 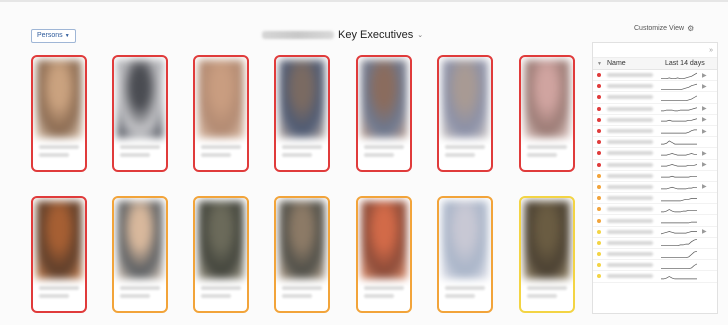 I want to click on persons-filter-label: Persons, so click(x=50, y=35).